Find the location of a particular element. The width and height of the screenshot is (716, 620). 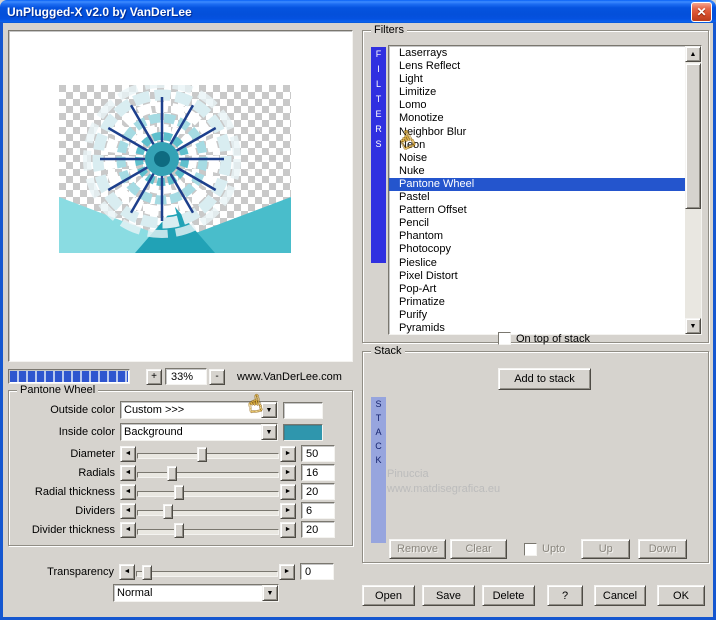

filters-group-title: Filters is located at coordinates (389, 30).